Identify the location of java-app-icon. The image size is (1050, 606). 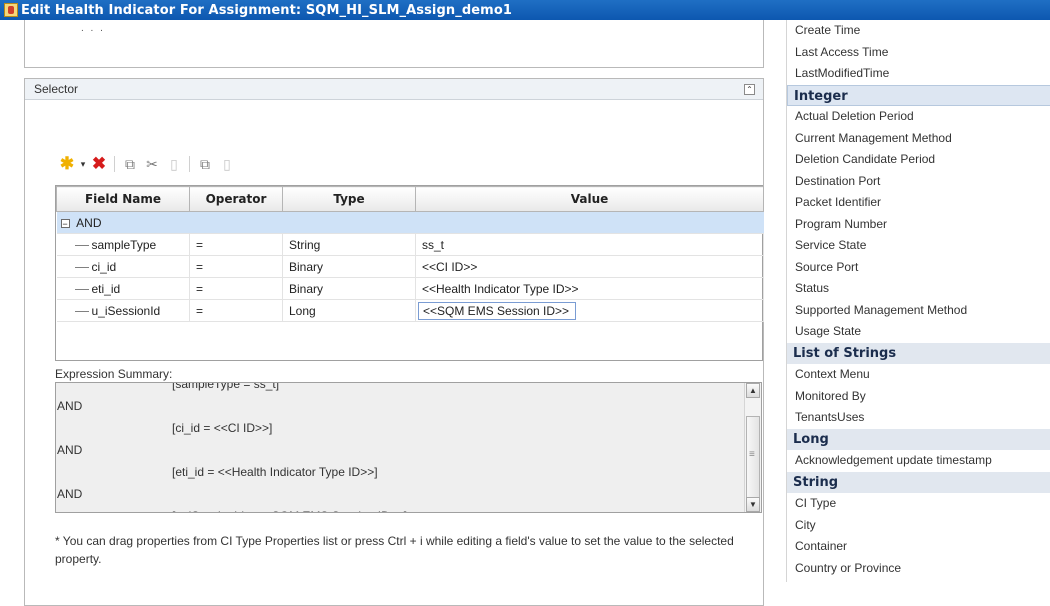
(11, 10).